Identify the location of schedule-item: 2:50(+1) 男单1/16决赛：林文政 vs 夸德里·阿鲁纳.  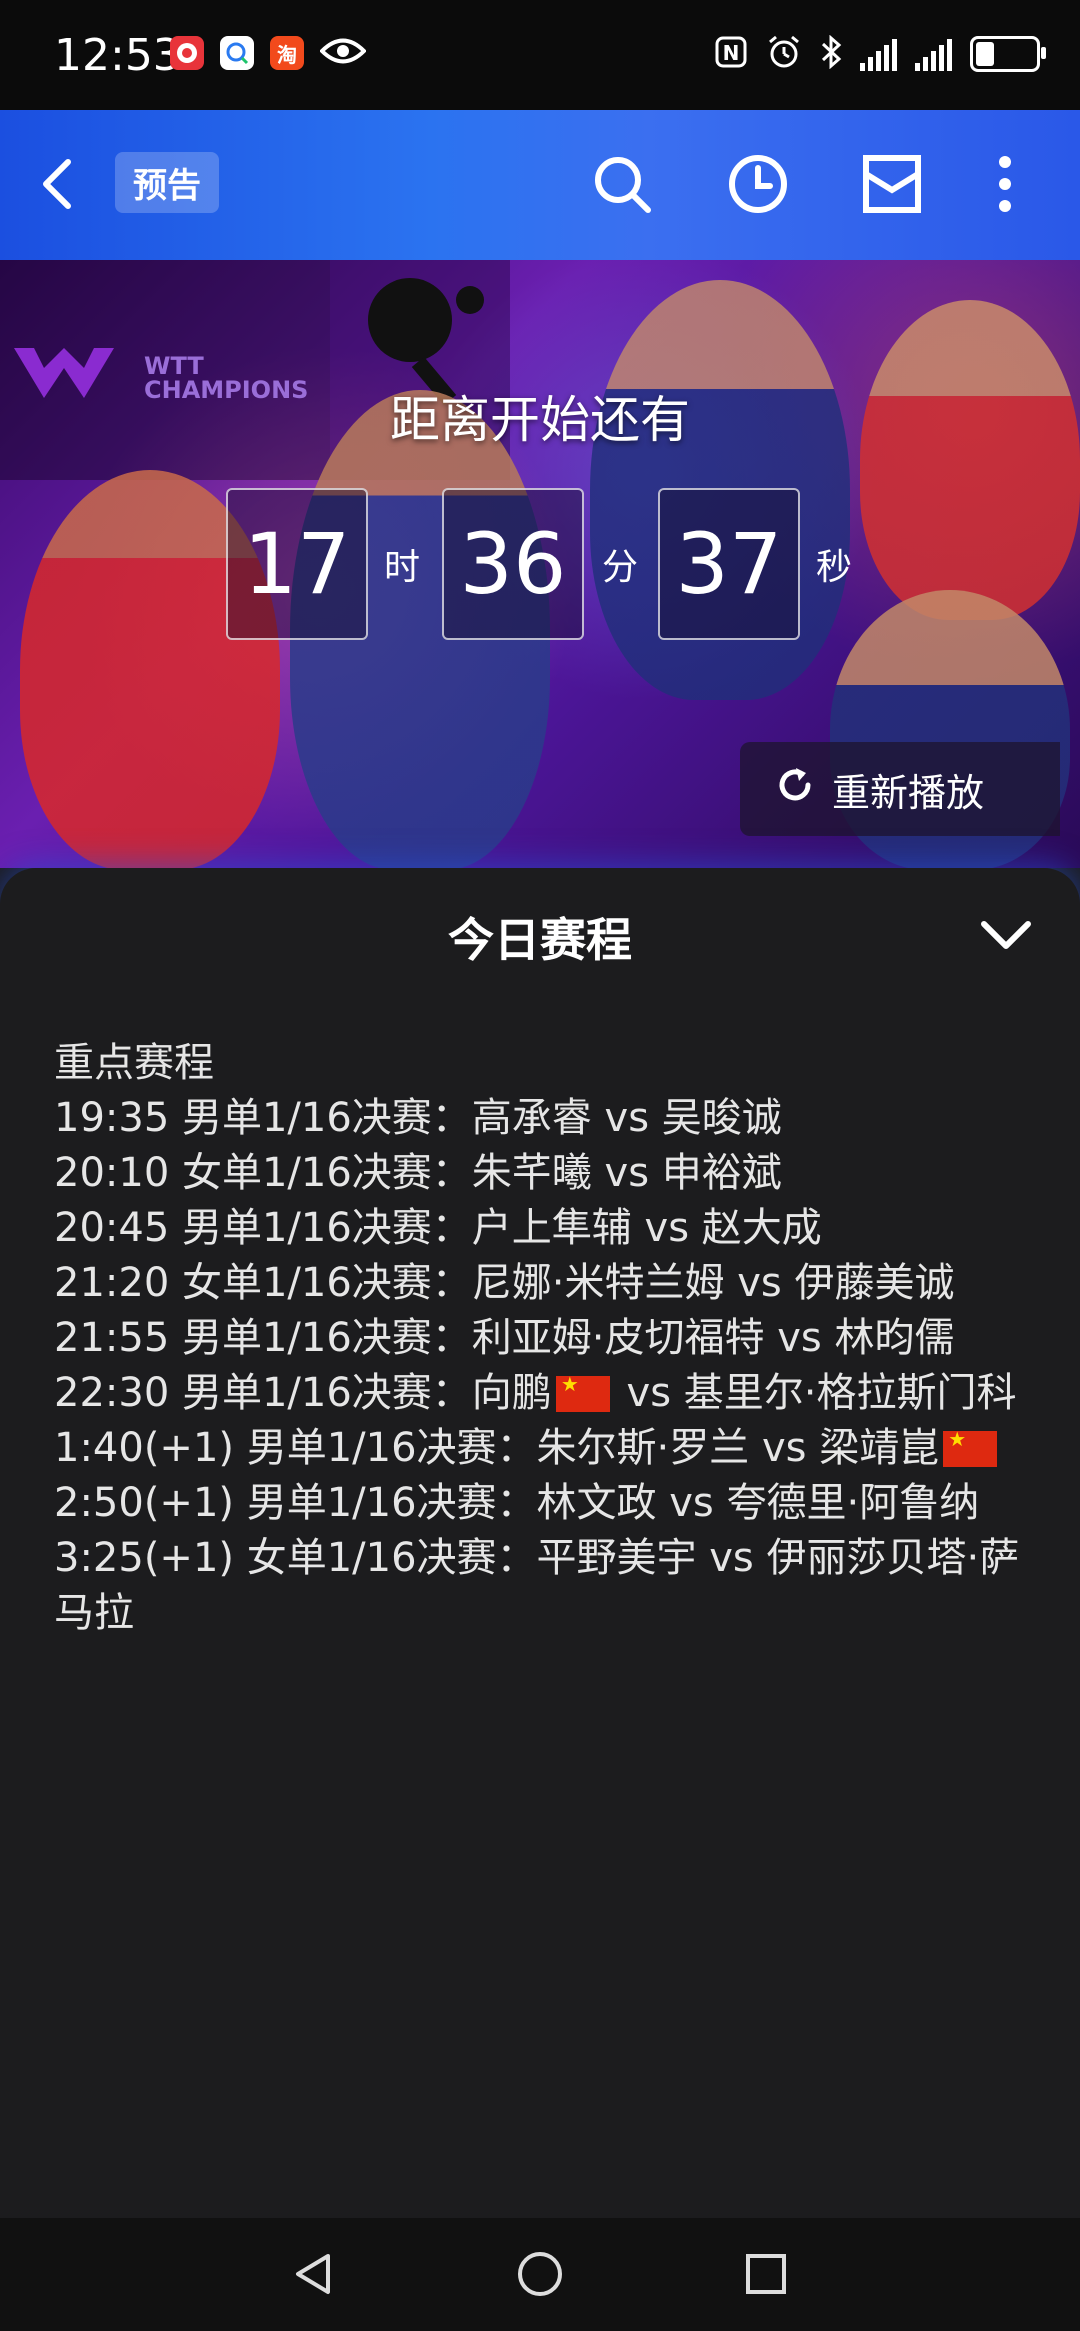
(544, 1503).